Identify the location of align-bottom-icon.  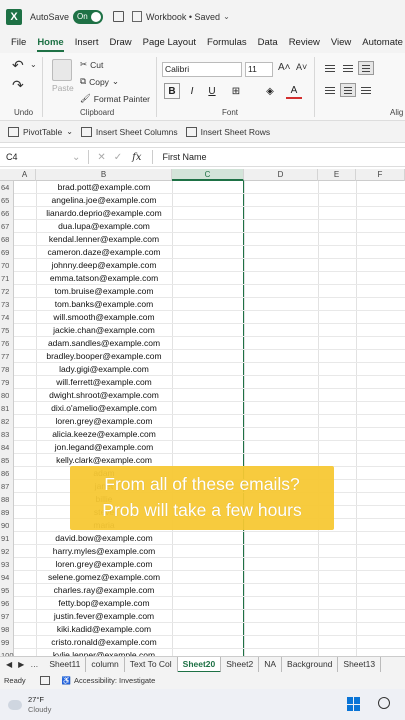
(366, 68).